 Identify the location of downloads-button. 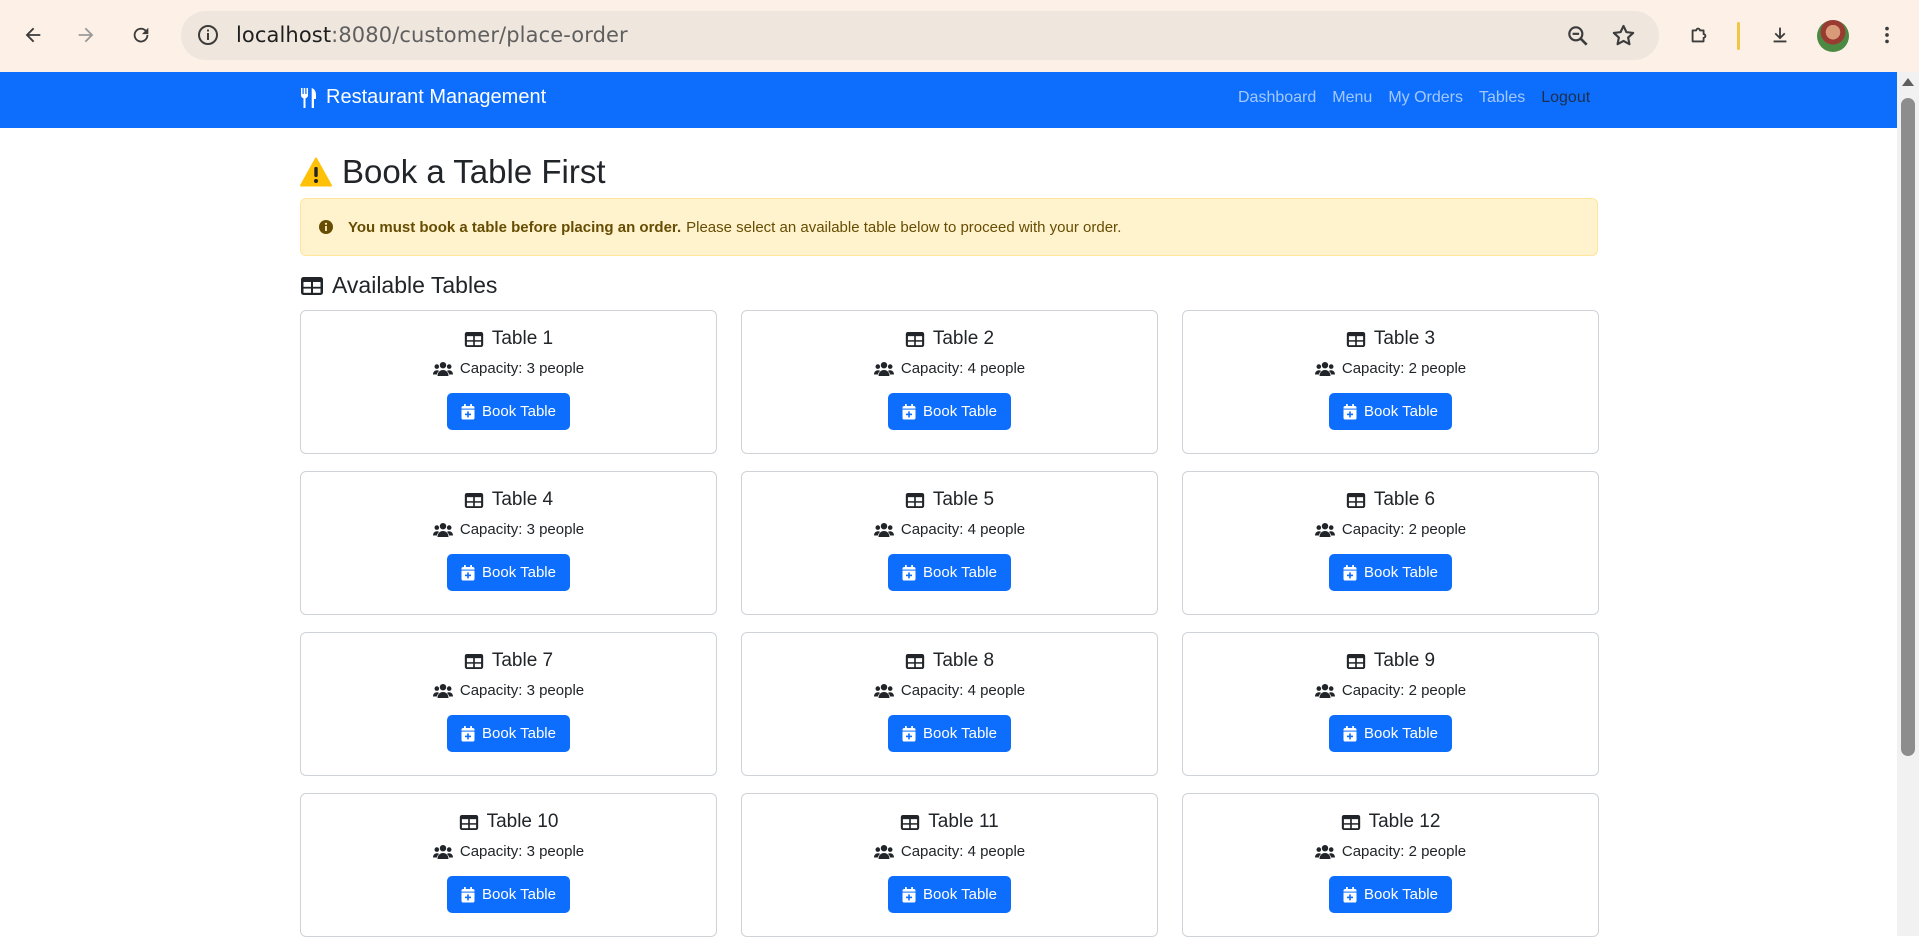
(1780, 35).